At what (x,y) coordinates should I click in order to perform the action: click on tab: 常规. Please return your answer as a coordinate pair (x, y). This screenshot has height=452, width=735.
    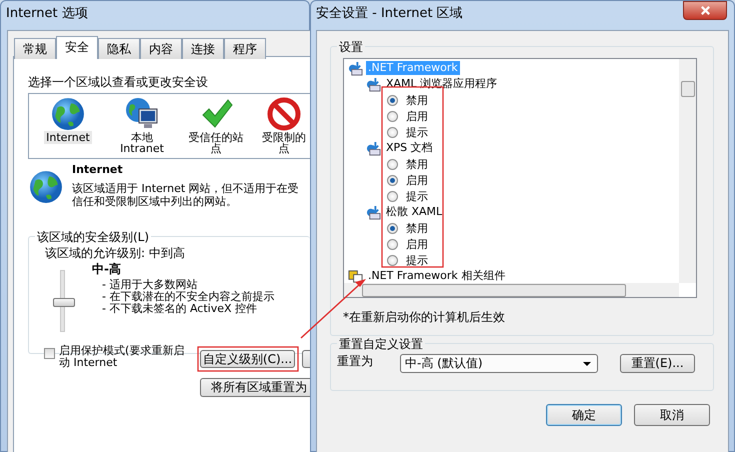
    Looking at the image, I should click on (35, 48).